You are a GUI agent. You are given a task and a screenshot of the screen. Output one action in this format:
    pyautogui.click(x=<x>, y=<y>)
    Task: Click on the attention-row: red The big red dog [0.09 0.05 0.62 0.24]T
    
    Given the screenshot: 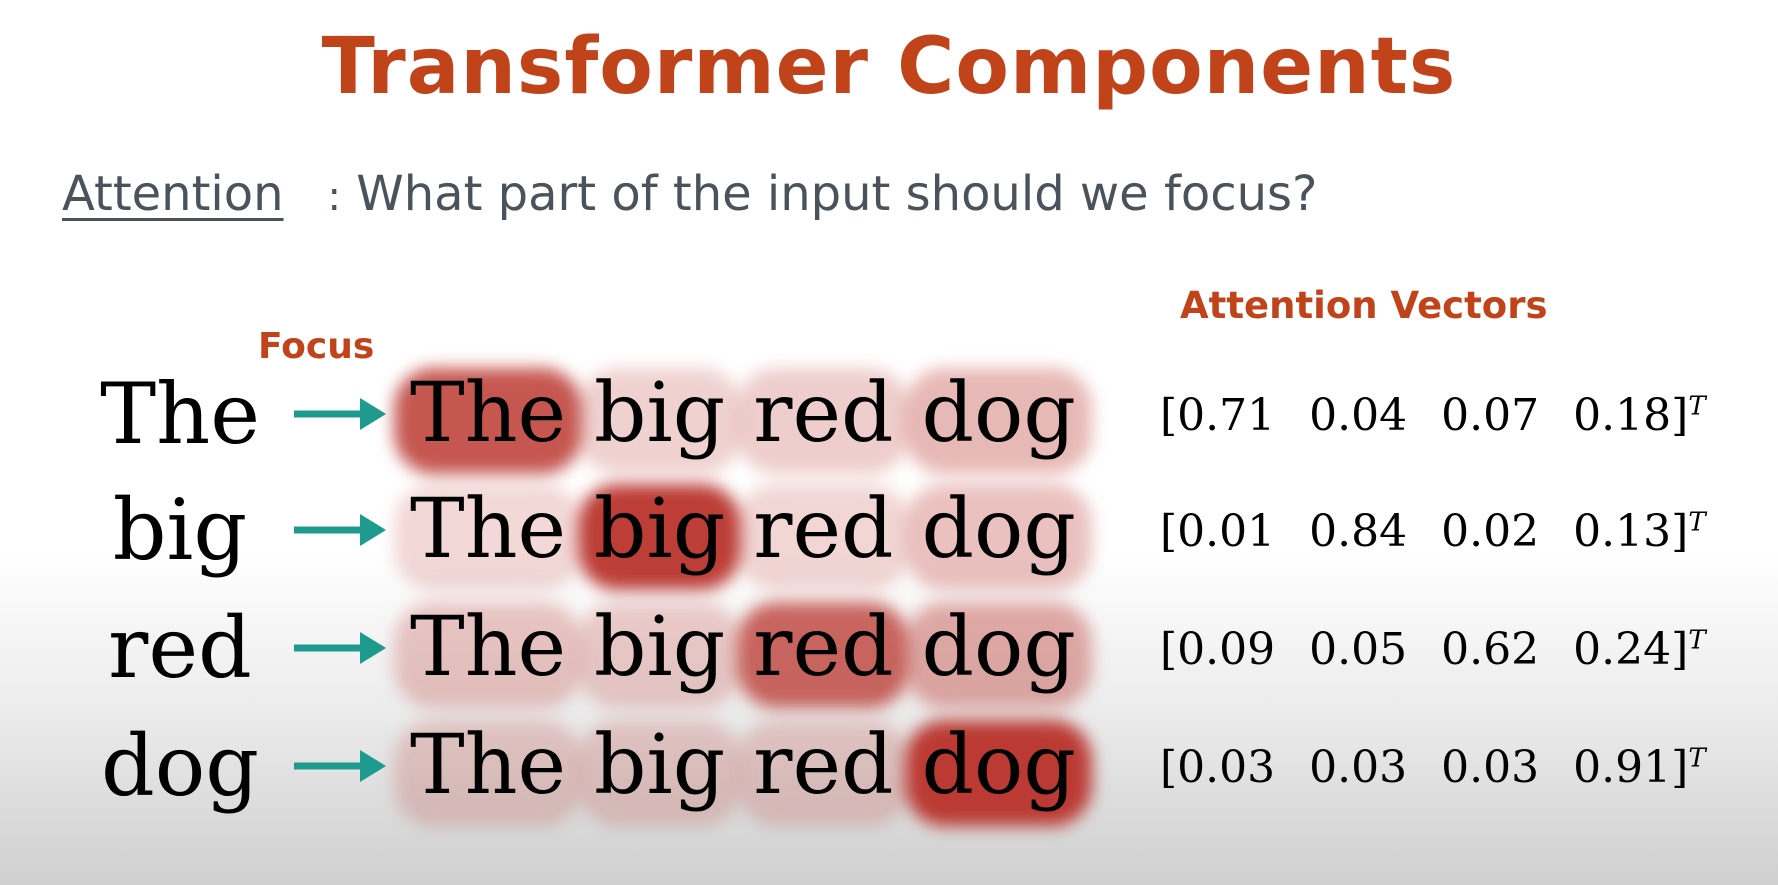 What is the action you would take?
    pyautogui.click(x=889, y=645)
    